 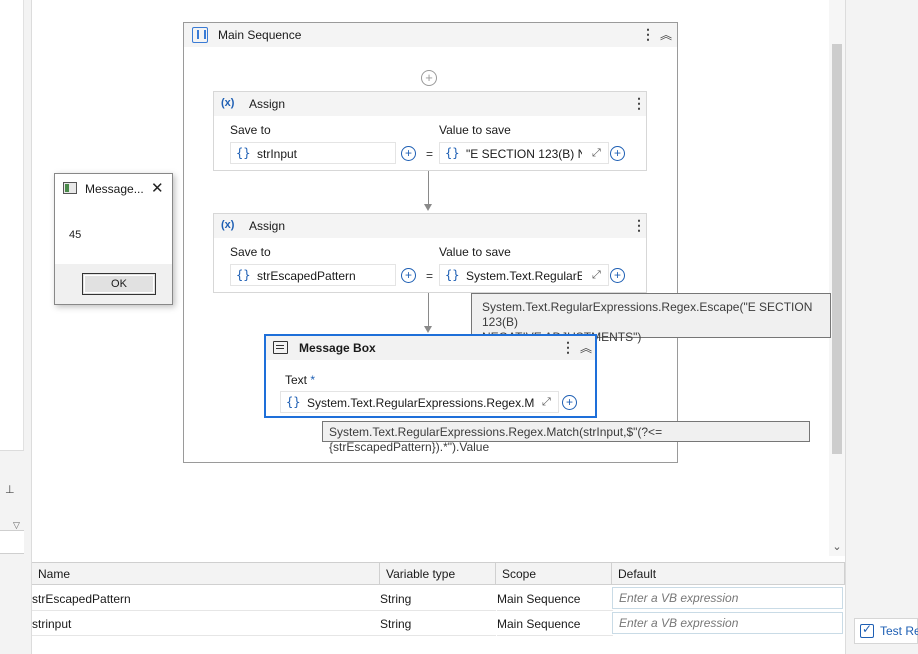 What do you see at coordinates (157, 188) in the screenshot?
I see `close-icon: ✕` at bounding box center [157, 188].